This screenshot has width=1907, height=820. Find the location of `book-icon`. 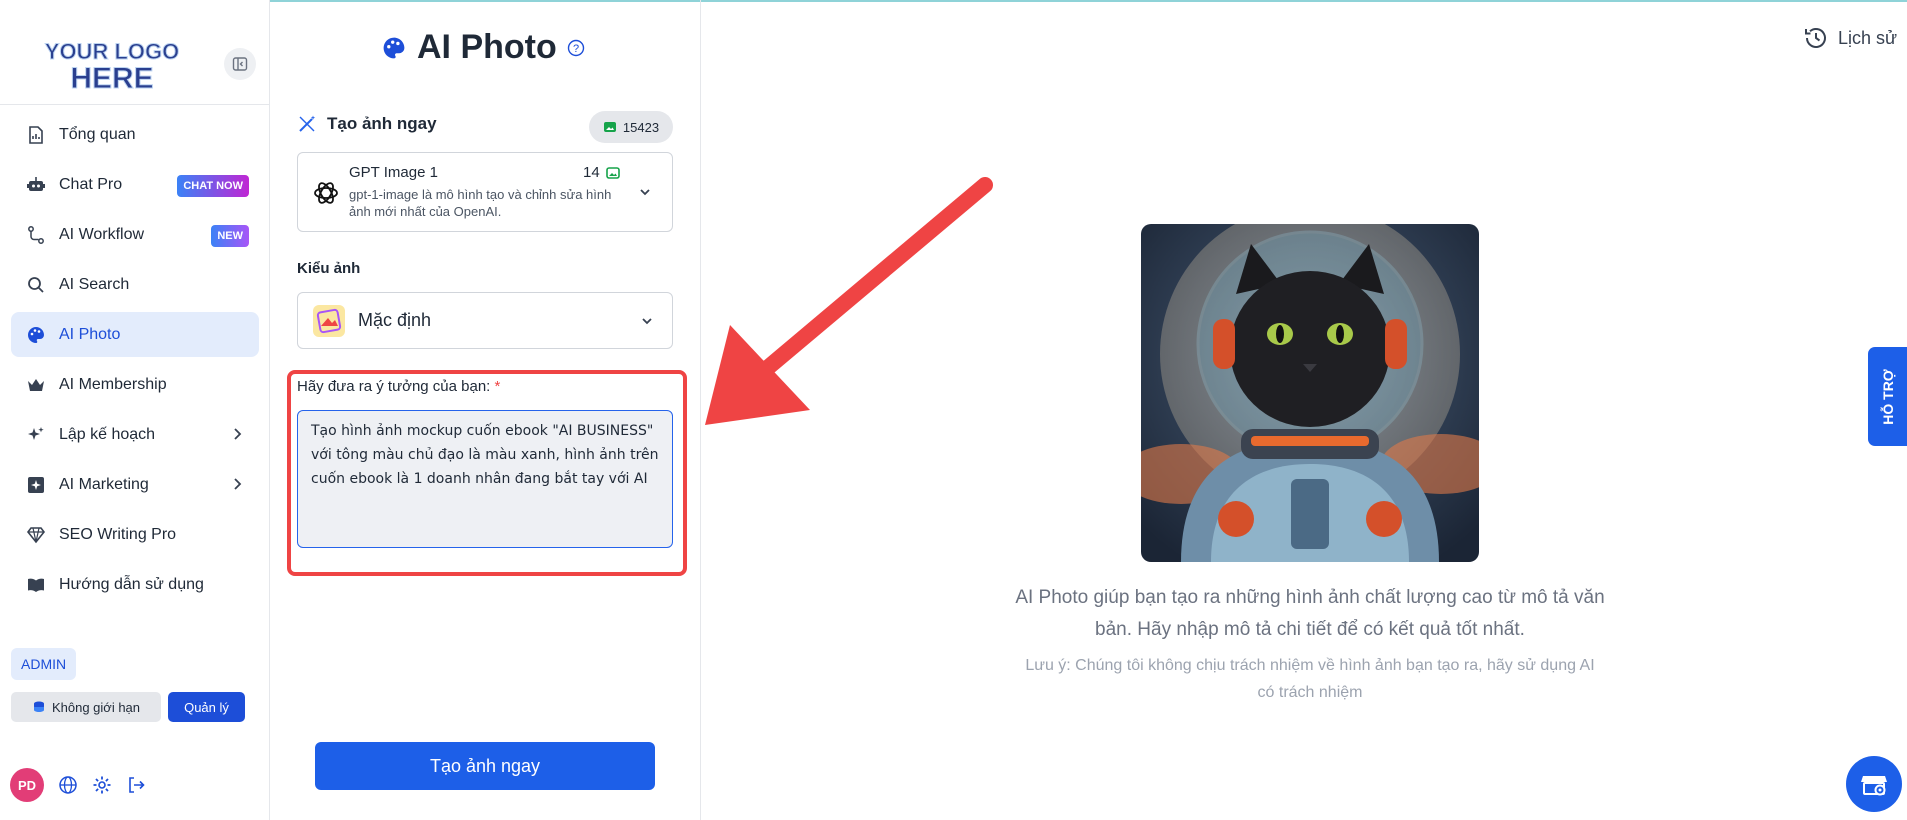

book-icon is located at coordinates (36, 585).